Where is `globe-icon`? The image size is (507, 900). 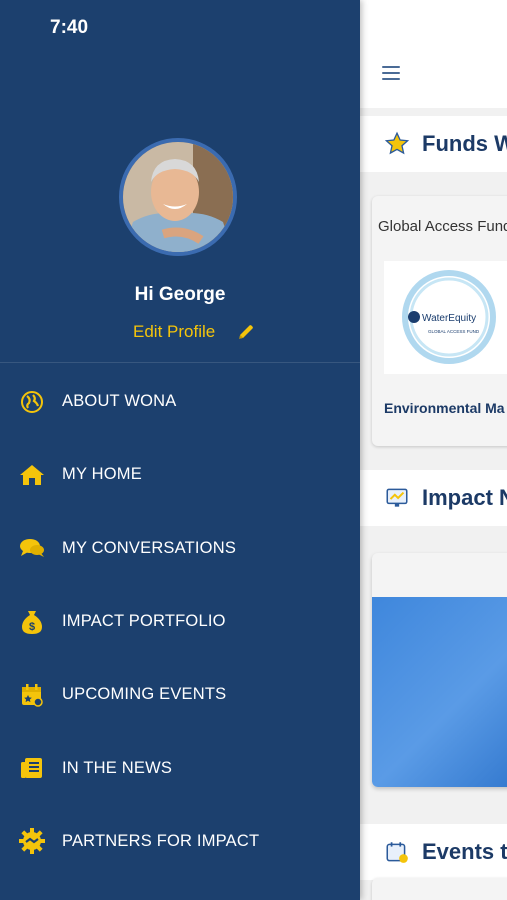 globe-icon is located at coordinates (32, 402).